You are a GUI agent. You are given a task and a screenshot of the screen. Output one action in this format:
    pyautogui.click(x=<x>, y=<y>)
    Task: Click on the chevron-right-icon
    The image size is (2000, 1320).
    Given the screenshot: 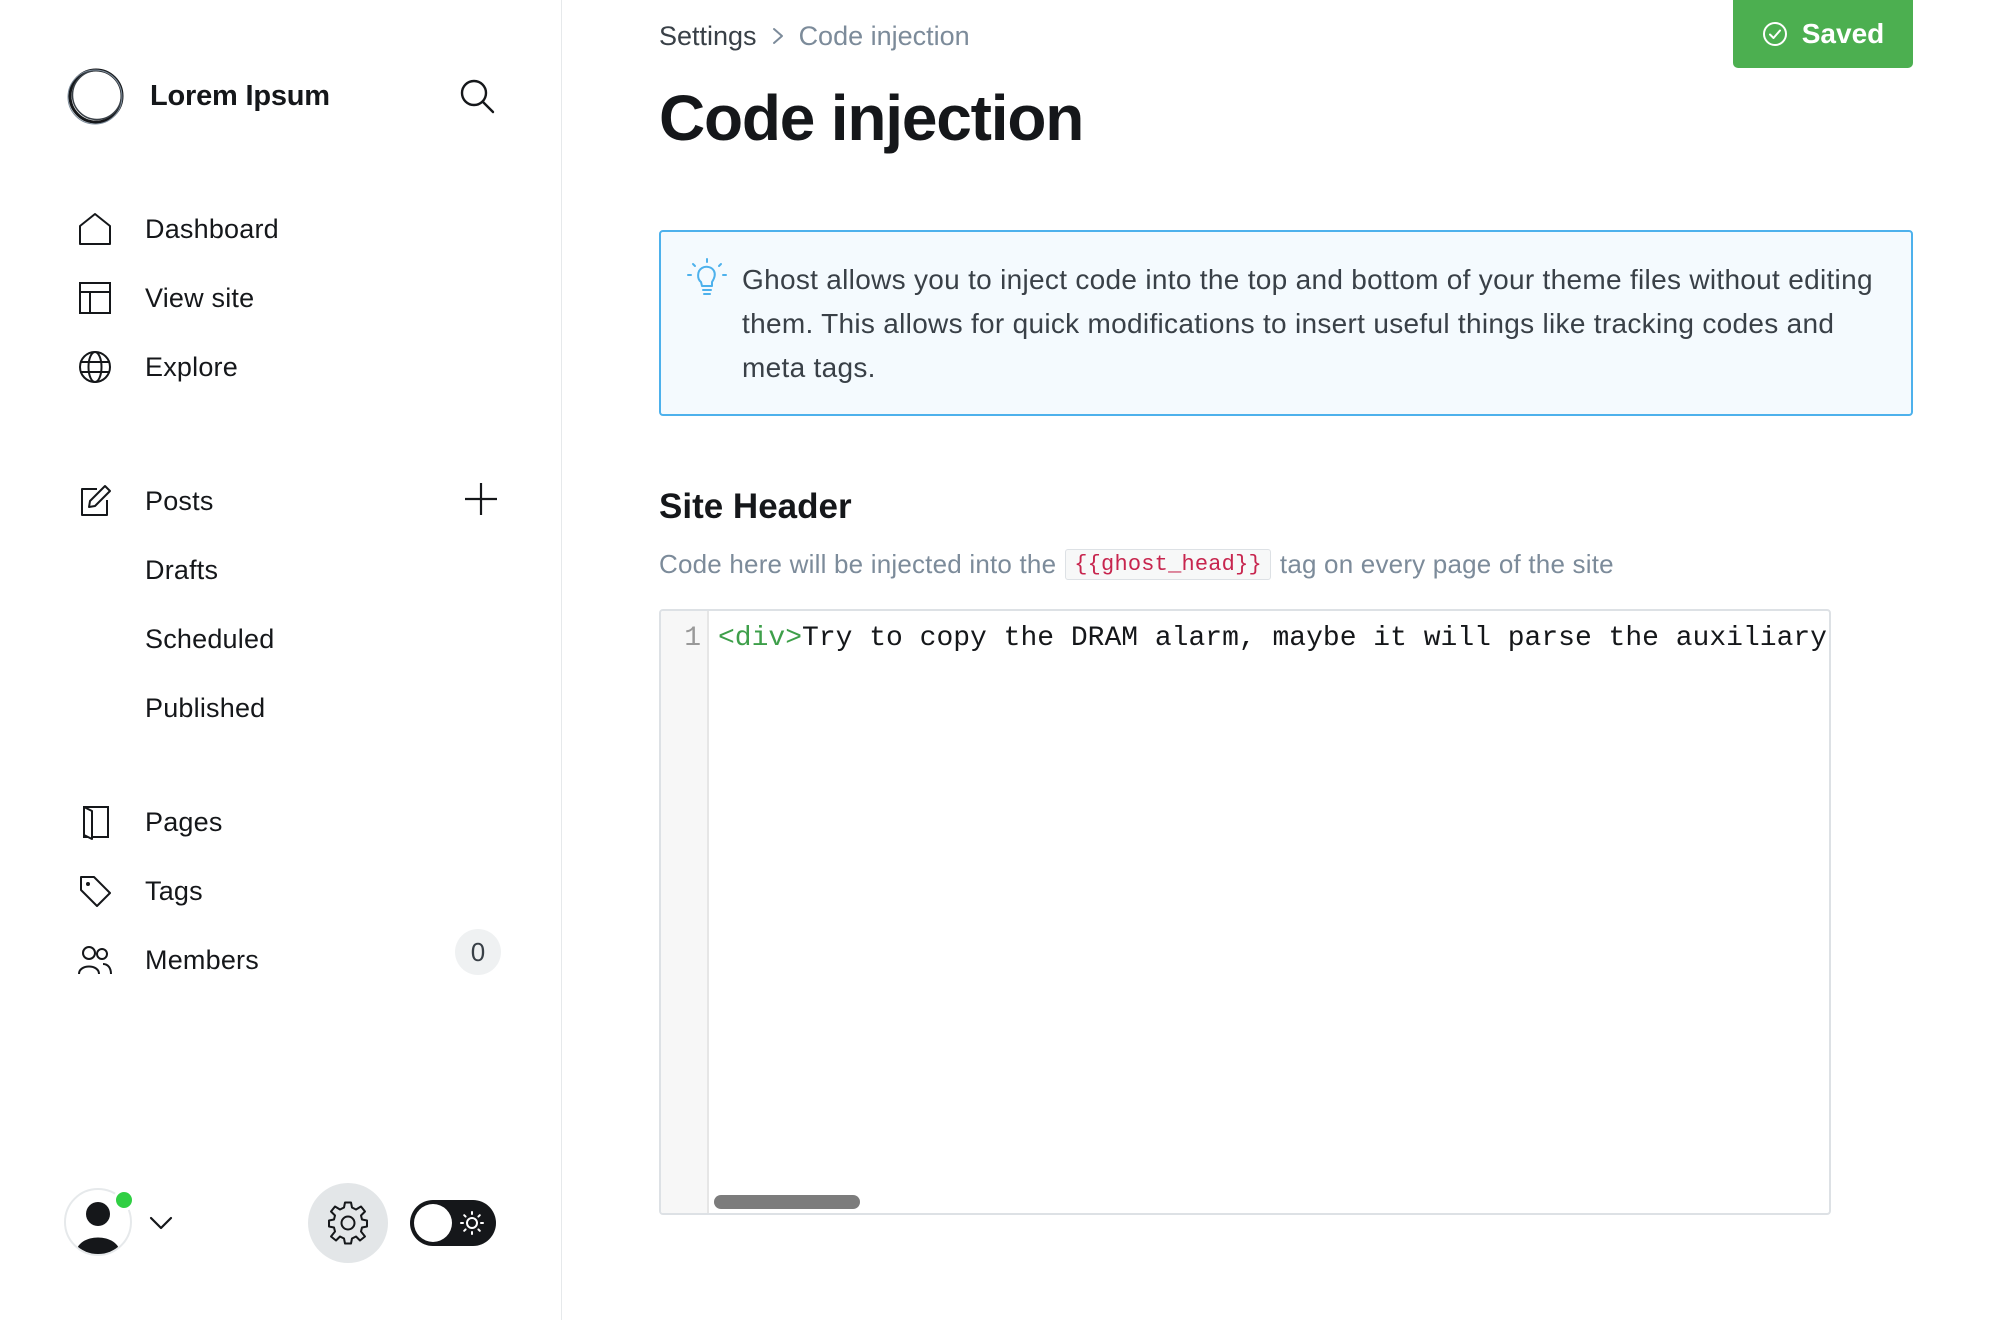 What is the action you would take?
    pyautogui.click(x=778, y=36)
    